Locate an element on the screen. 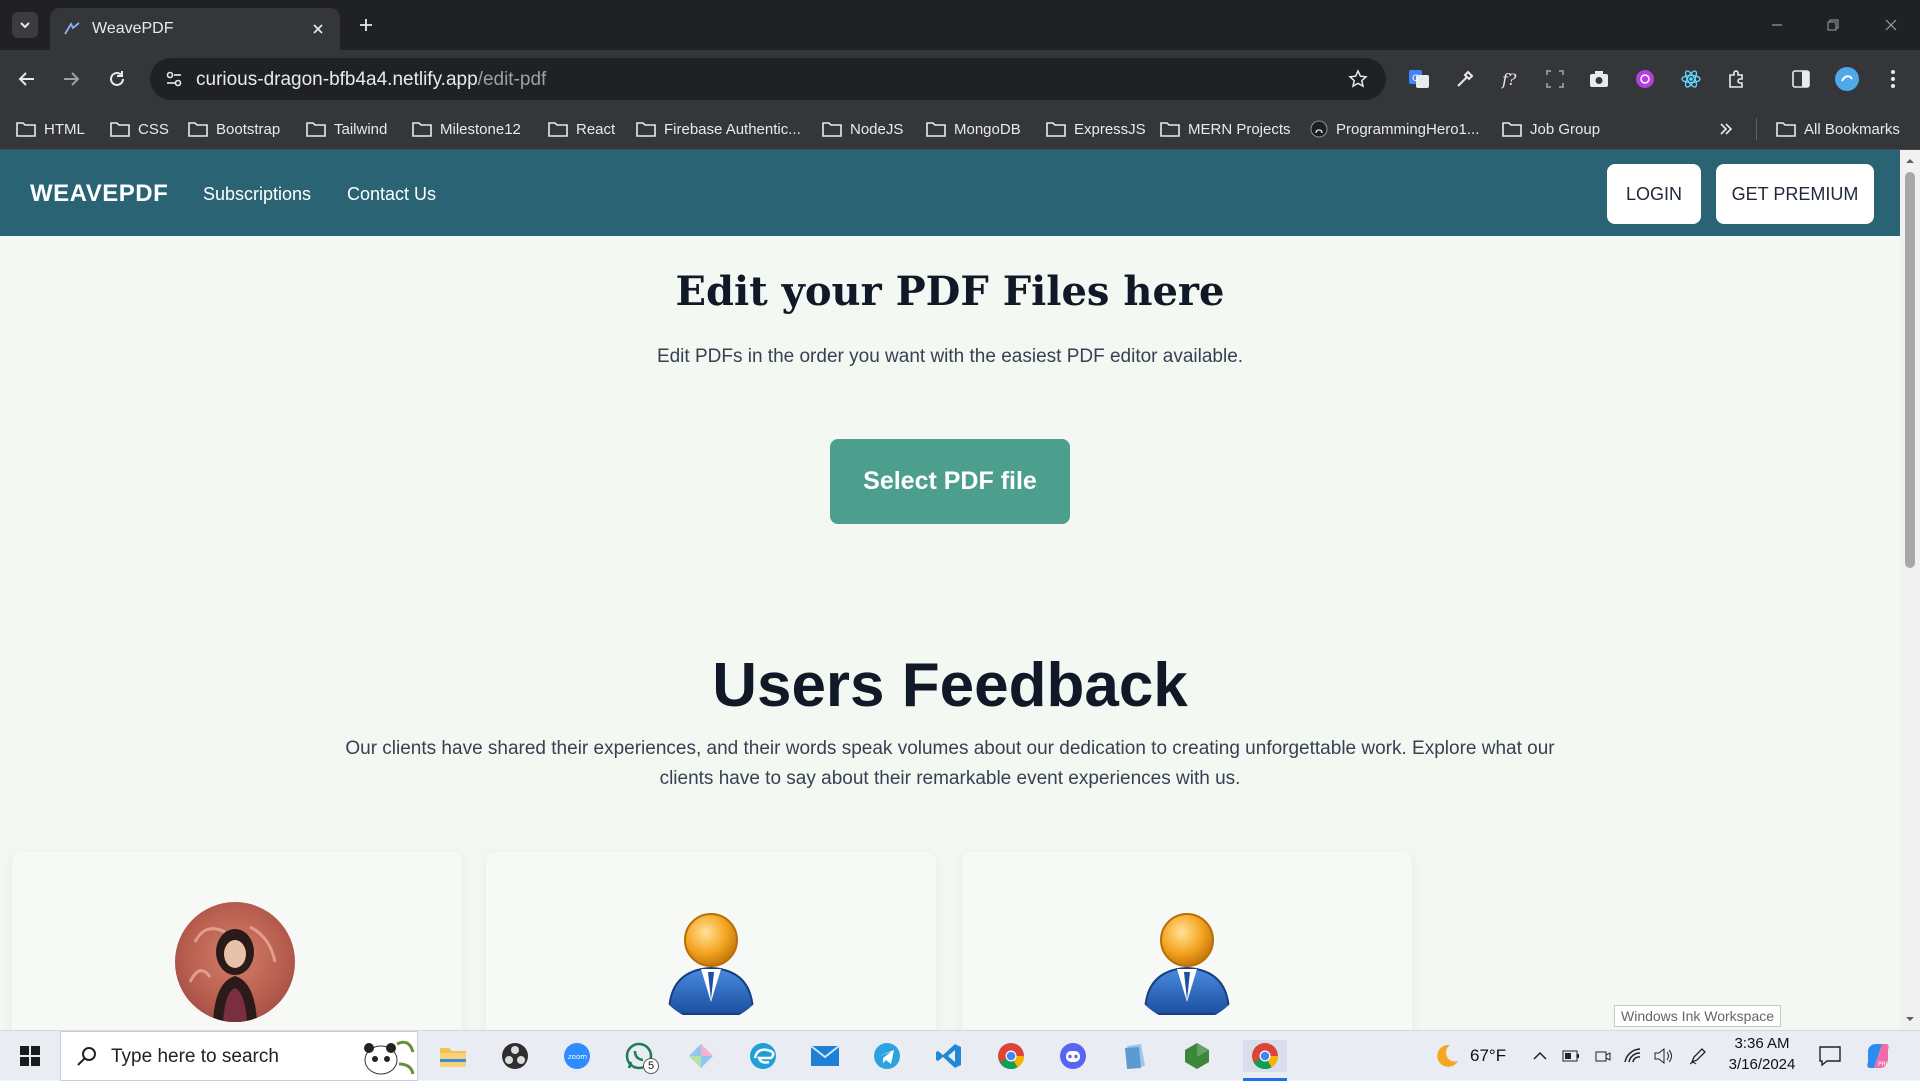 Image resolution: width=1920 pixels, height=1081 pixels. reload-button is located at coordinates (117, 79).